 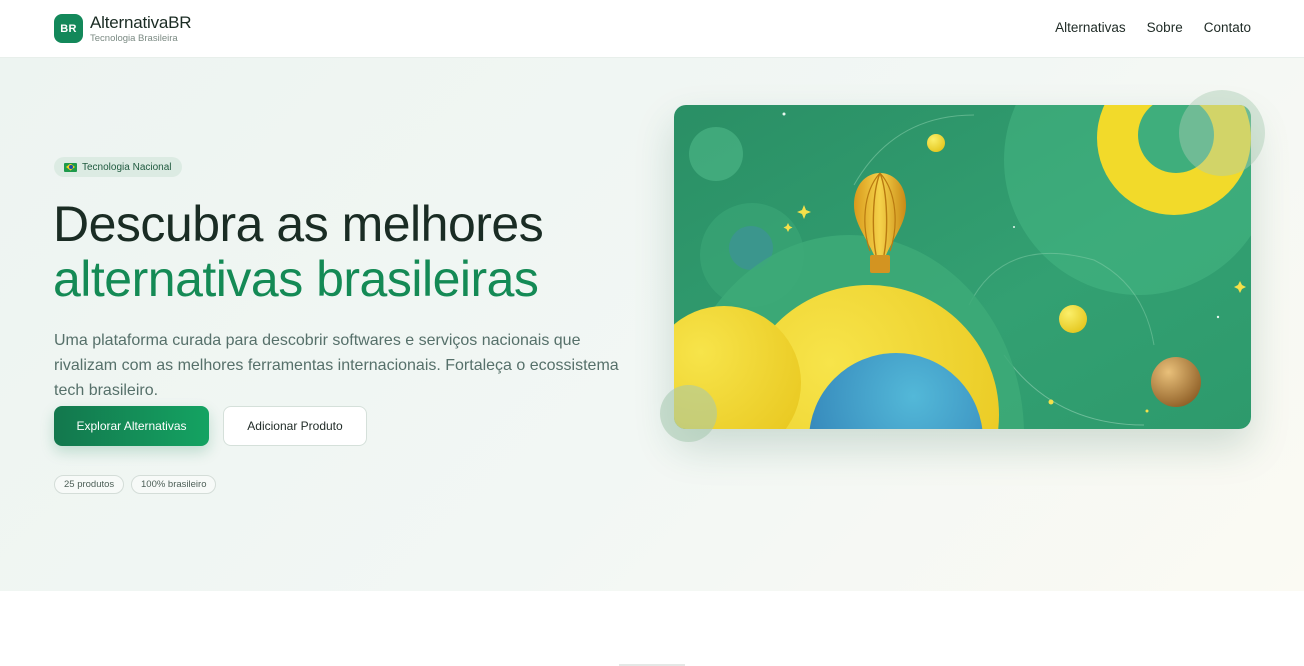 I want to click on decorative-circle-top, so click(x=1222, y=133).